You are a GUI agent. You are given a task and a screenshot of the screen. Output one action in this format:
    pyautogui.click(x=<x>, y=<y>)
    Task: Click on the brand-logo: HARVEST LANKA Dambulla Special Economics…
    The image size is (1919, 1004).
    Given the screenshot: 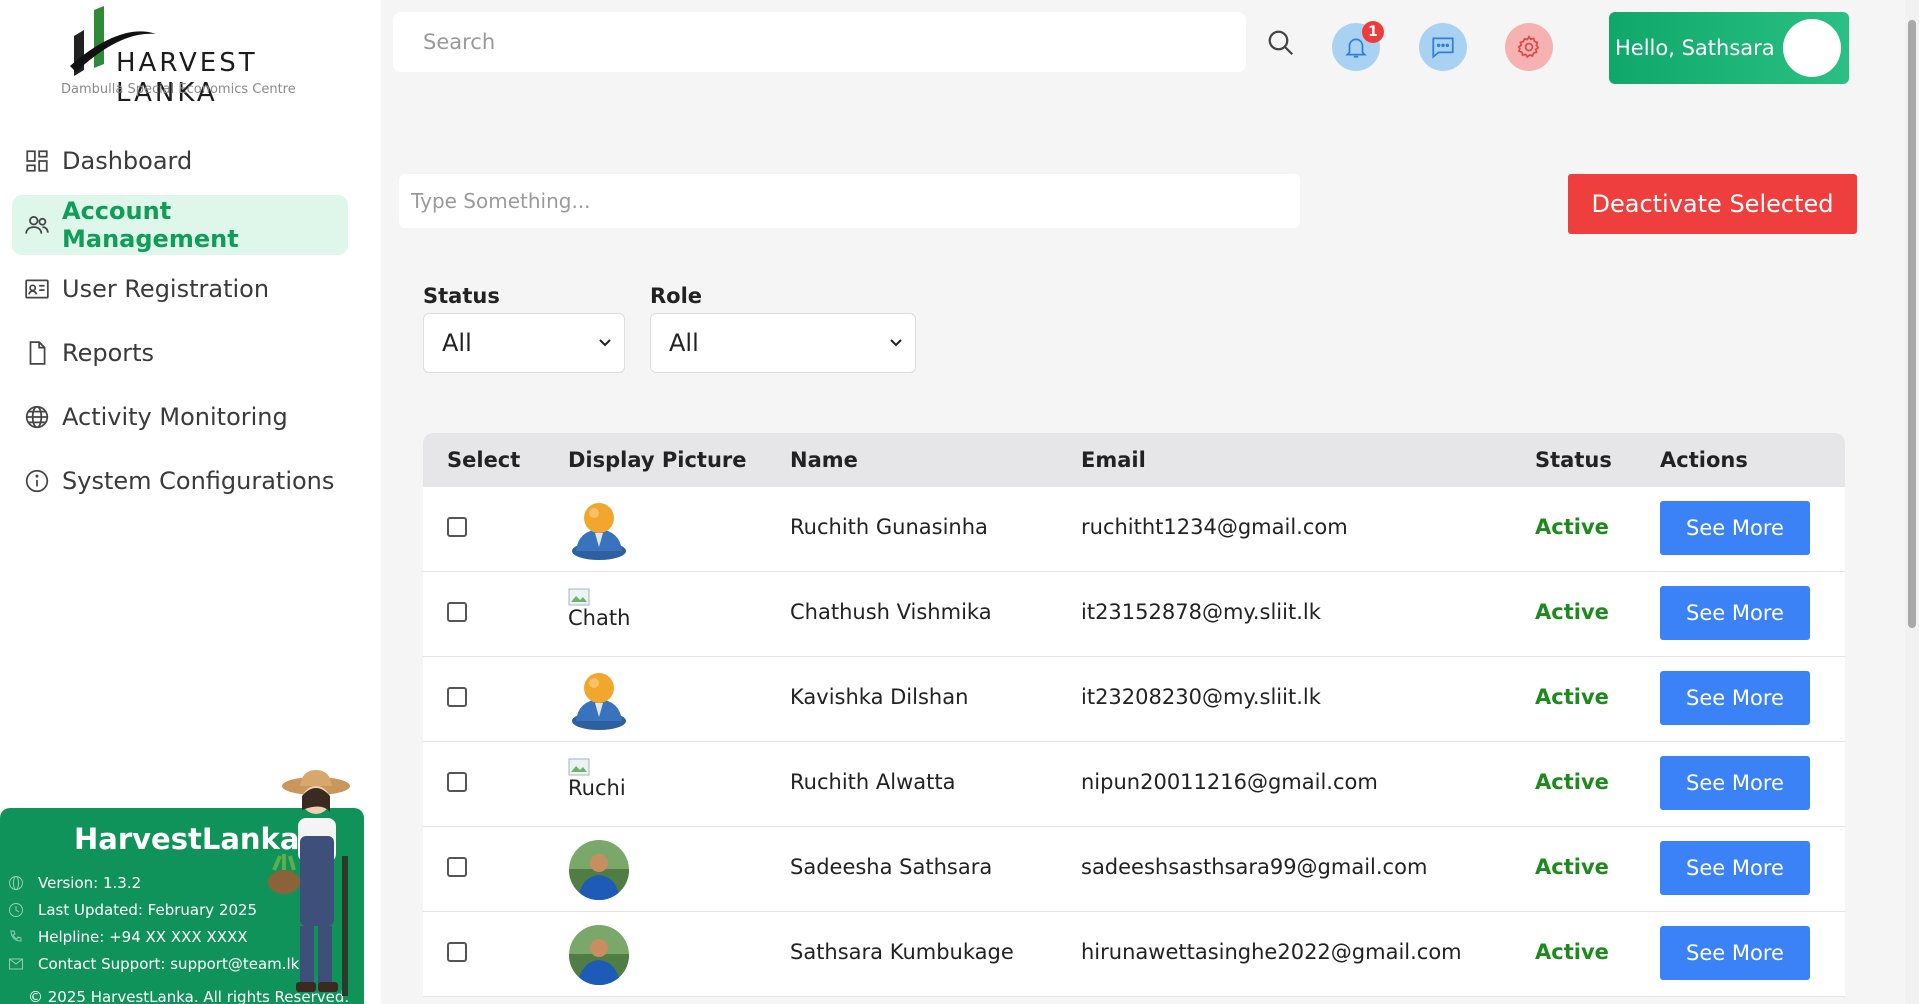 What is the action you would take?
    pyautogui.click(x=190, y=57)
    